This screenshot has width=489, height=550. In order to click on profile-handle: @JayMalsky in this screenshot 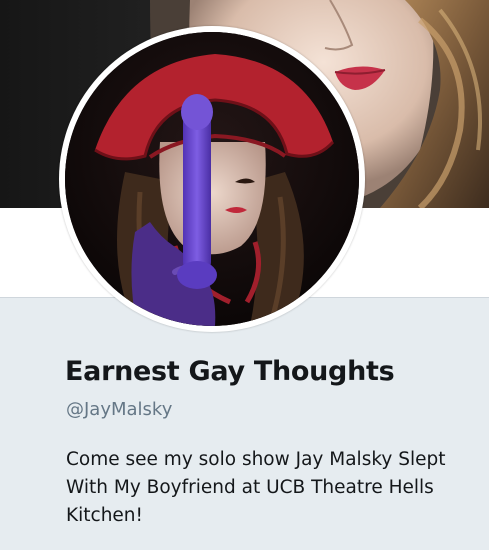, I will do `click(119, 409)`.